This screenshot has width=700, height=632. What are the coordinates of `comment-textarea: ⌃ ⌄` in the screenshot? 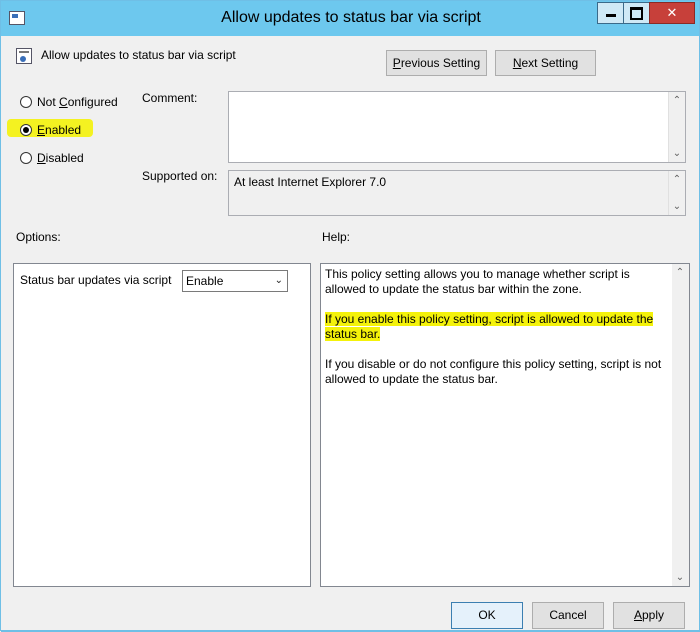 It's located at (457, 127).